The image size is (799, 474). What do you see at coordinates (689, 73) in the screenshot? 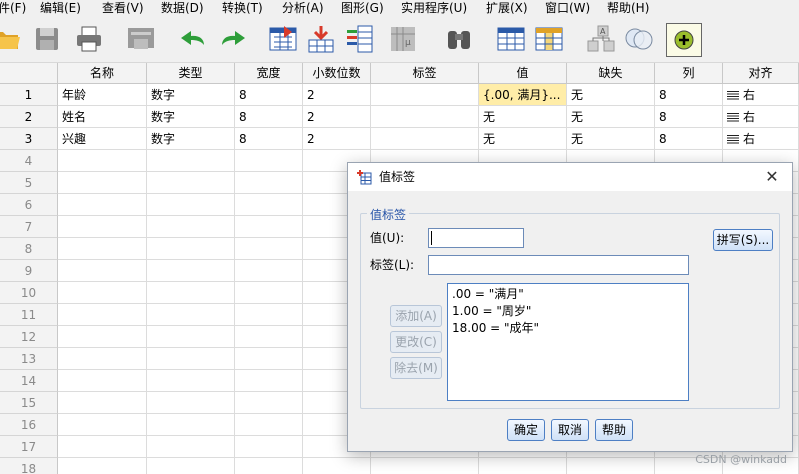
I see `column-header-columns: 列` at bounding box center [689, 73].